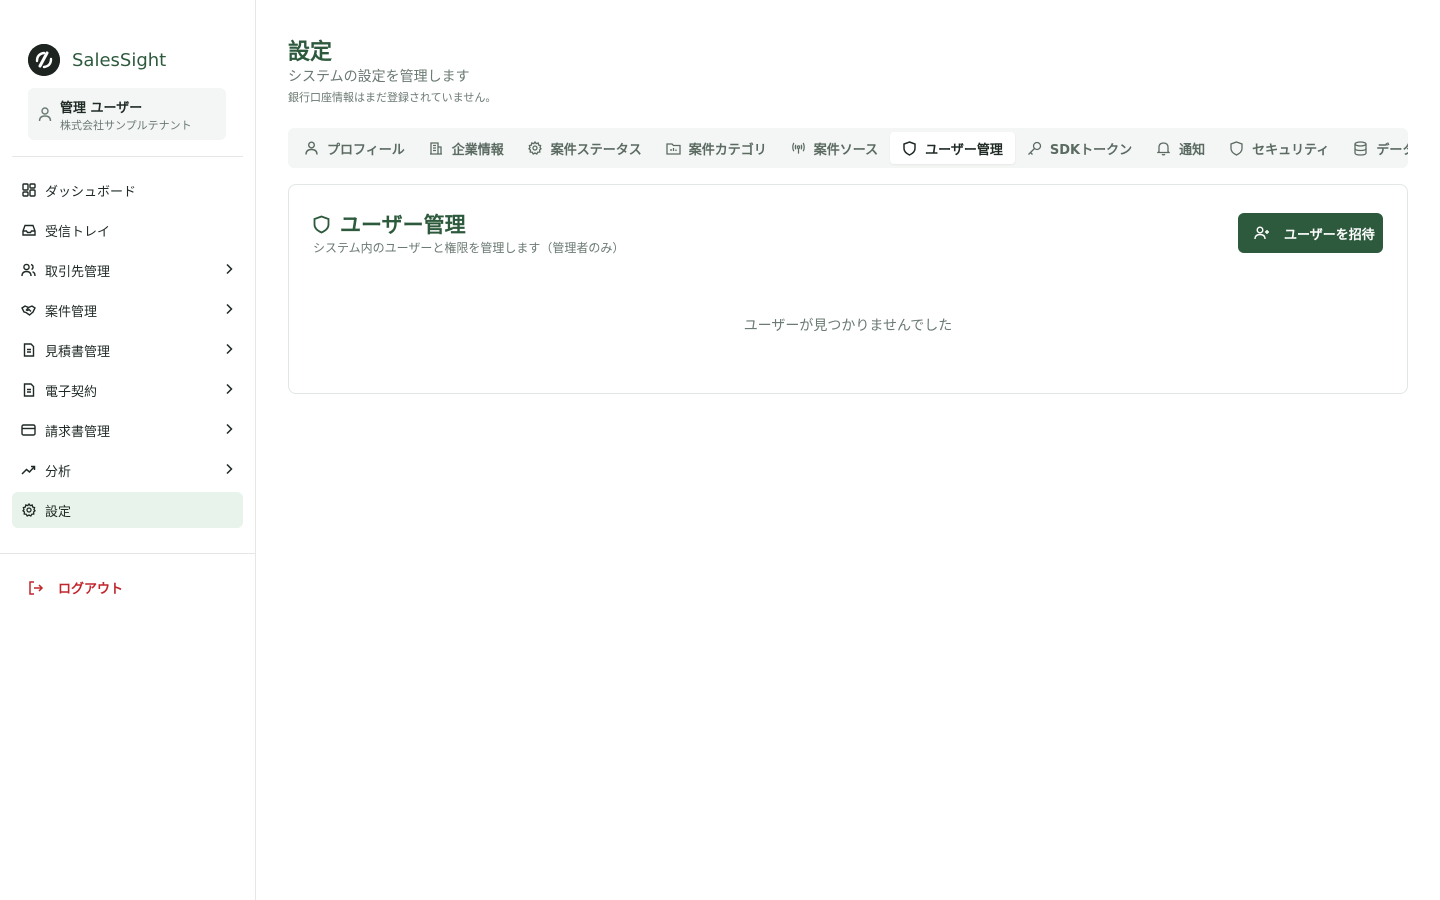  I want to click on tab-data-management: データ管理, so click(1374, 148).